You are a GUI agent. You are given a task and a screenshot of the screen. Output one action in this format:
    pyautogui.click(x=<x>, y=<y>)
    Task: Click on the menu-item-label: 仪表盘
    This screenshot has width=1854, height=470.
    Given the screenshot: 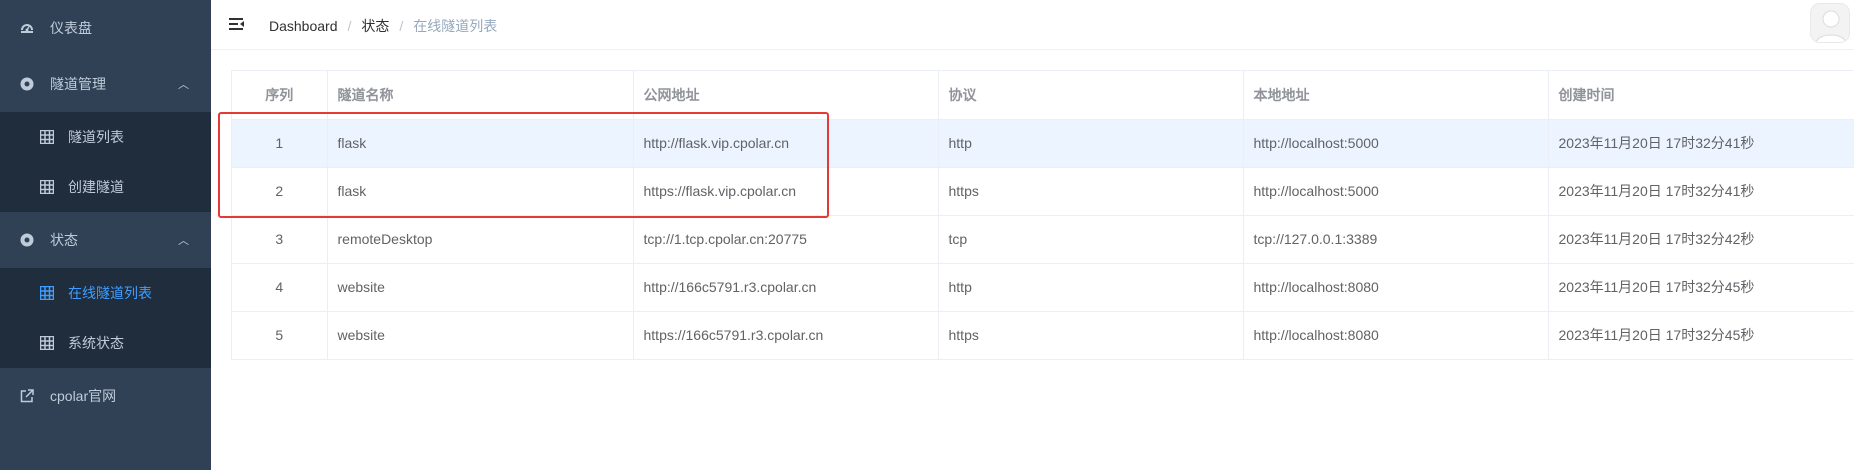 What is the action you would take?
    pyautogui.click(x=71, y=28)
    